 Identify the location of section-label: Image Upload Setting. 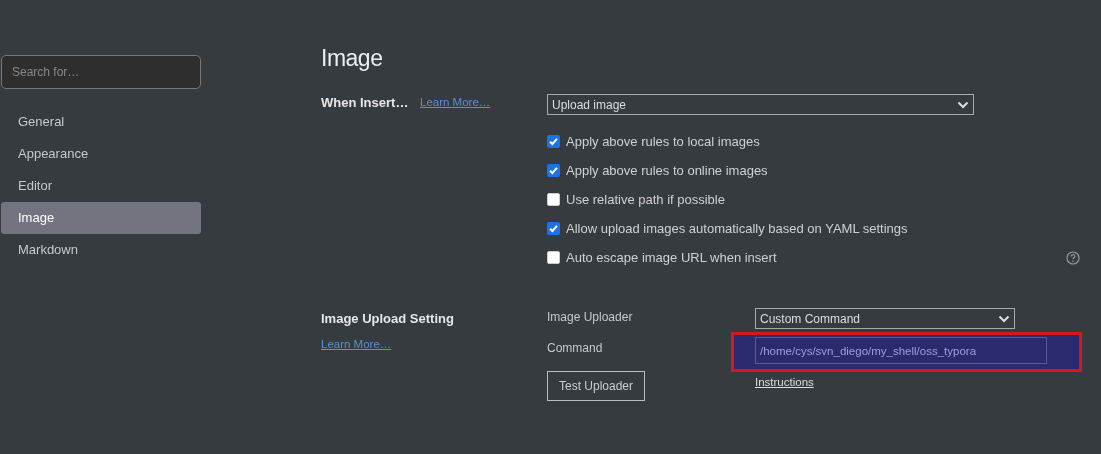
(387, 318).